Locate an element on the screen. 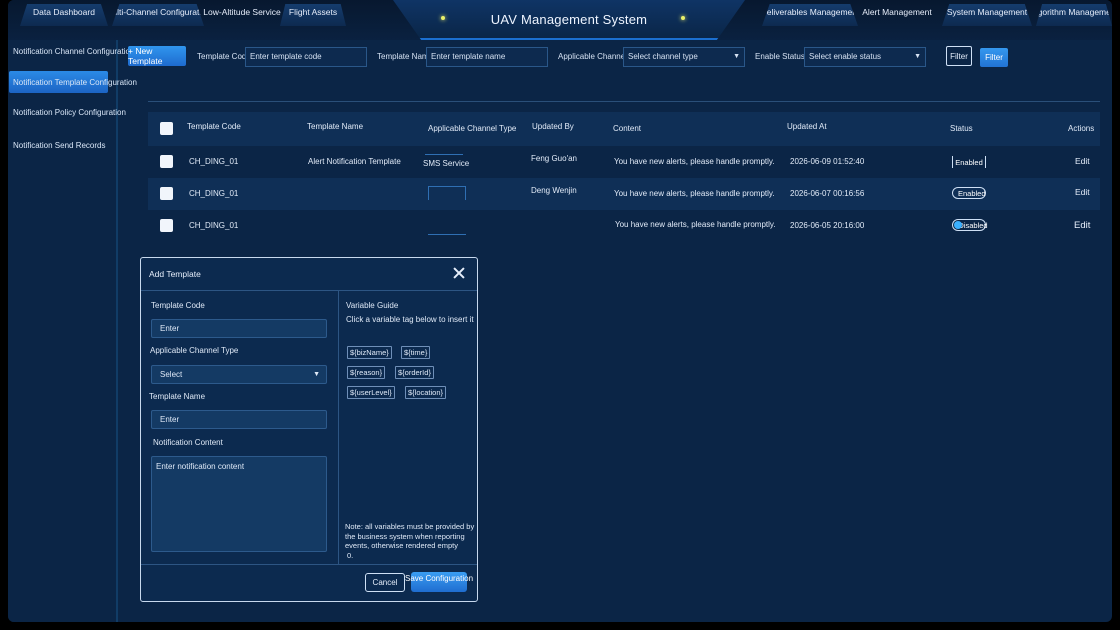  filter-outline-button: Filter is located at coordinates (959, 56).